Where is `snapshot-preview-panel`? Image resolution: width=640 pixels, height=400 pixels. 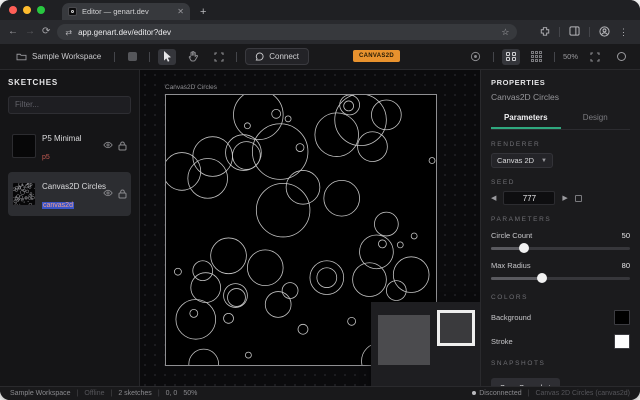 snapshot-preview-panel is located at coordinates (425, 344).